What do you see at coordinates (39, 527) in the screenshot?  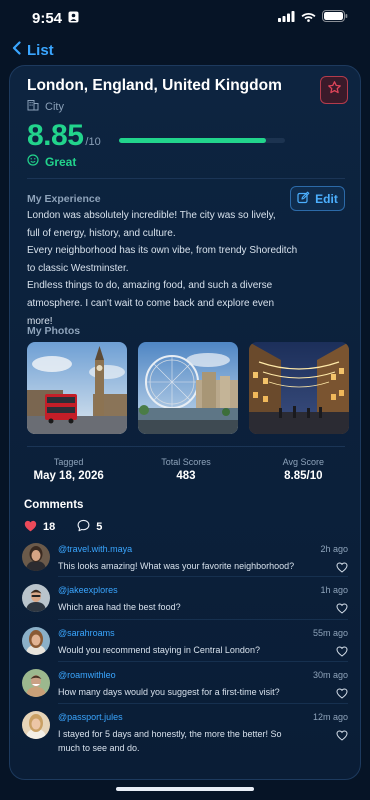 I see `like-count-button: 18` at bounding box center [39, 527].